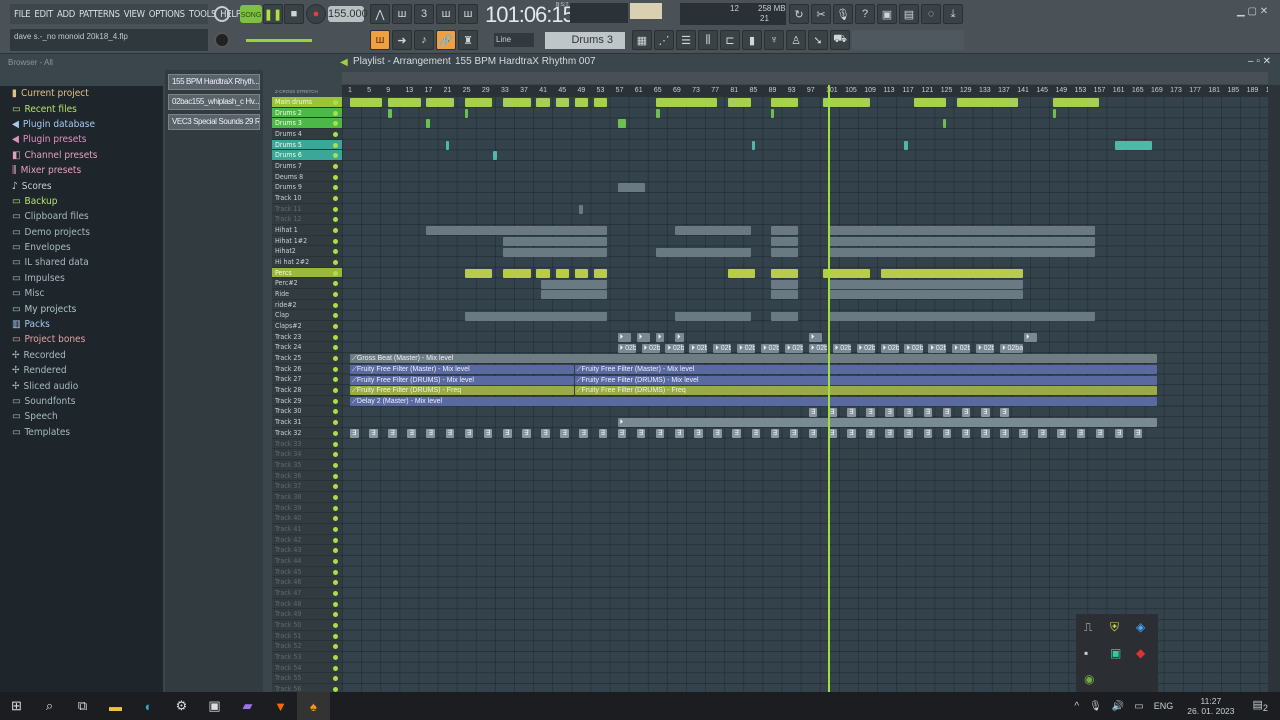 This screenshot has height=720, width=1280. I want to click on browser-item: ▭ Recent files, so click(81, 108).